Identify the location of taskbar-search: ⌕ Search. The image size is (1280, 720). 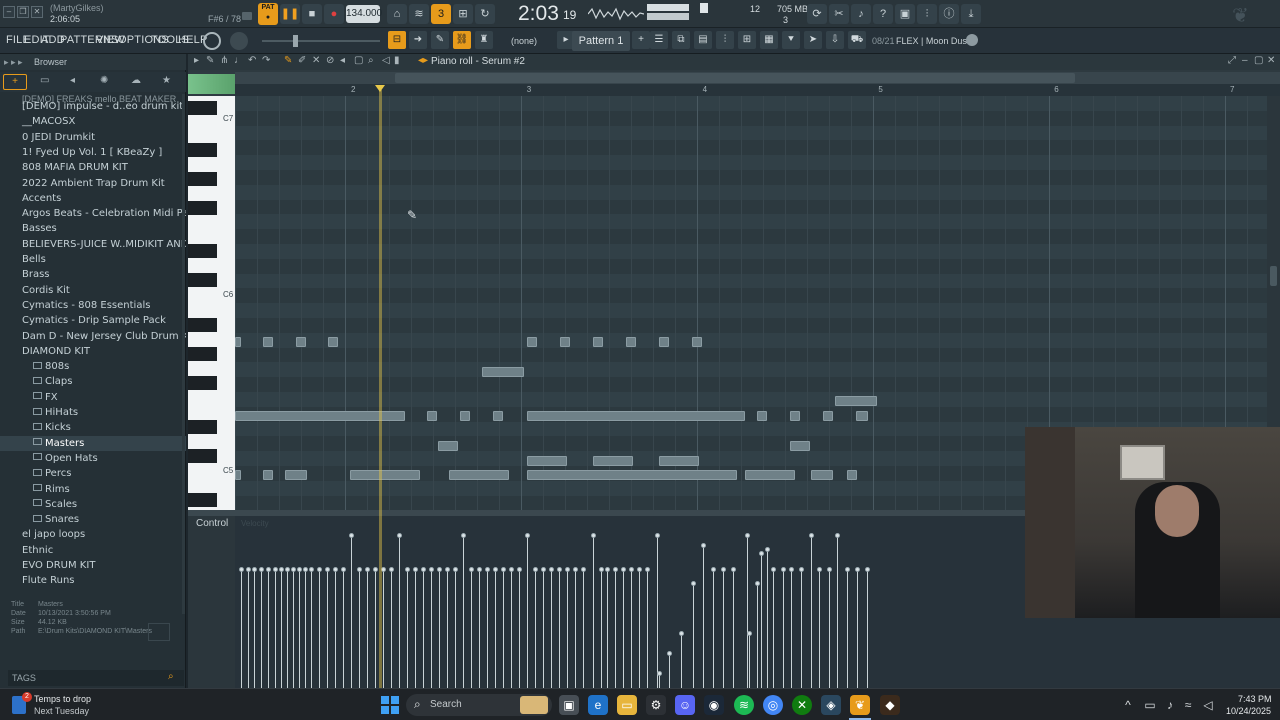
(479, 705).